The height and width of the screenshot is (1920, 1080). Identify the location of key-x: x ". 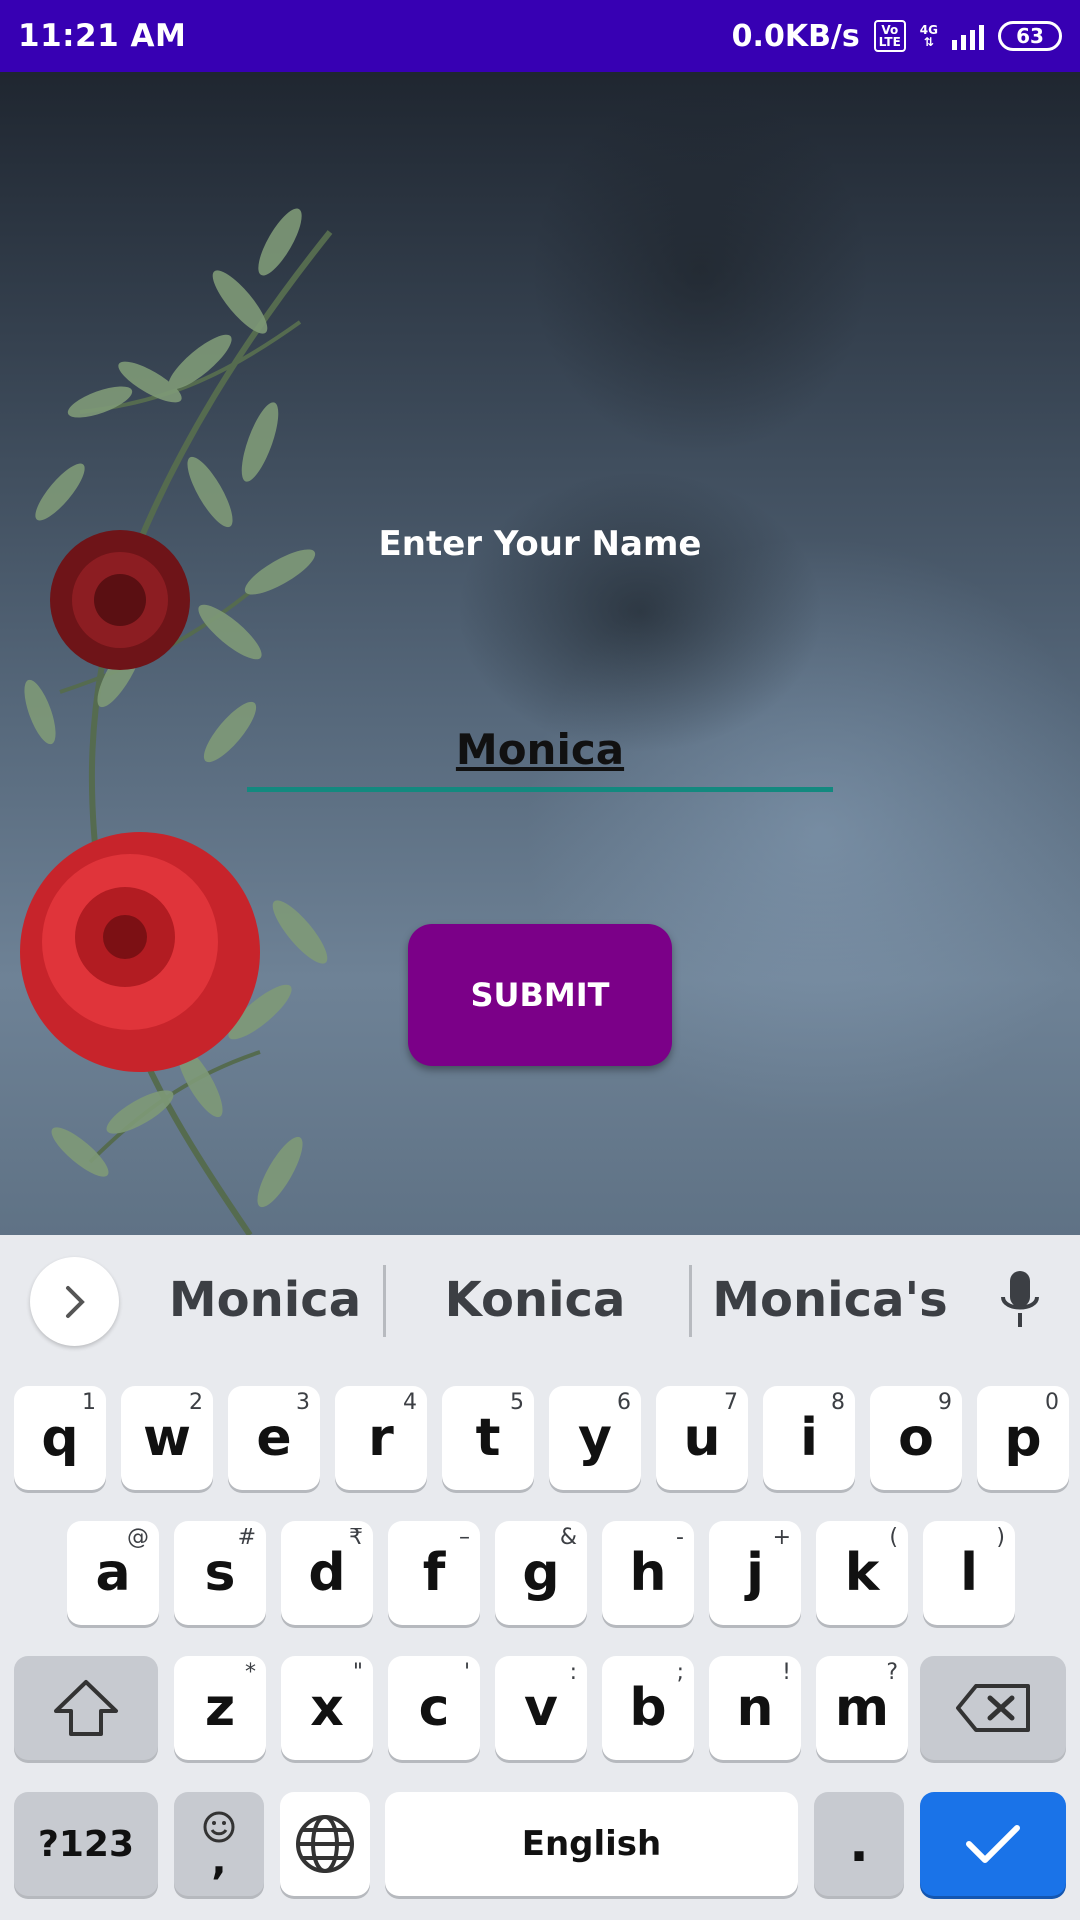
(327, 1708).